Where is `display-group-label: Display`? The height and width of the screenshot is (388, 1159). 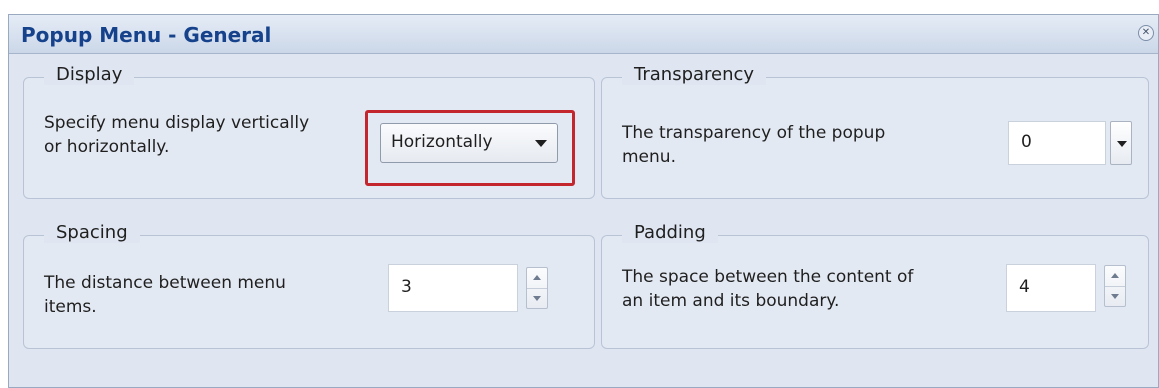 display-group-label: Display is located at coordinates (89, 74).